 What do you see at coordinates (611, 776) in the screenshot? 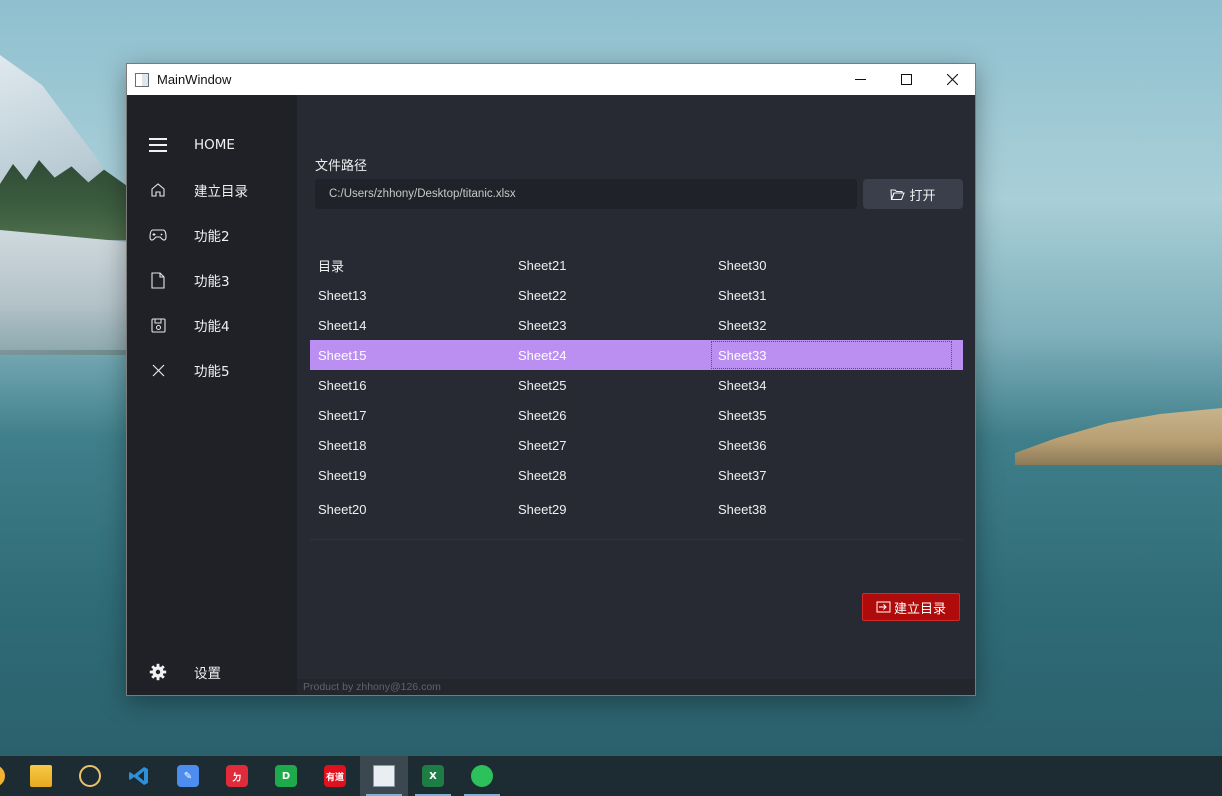
I see `taskbar: ✎ ㄉ D 有道 X` at bounding box center [611, 776].